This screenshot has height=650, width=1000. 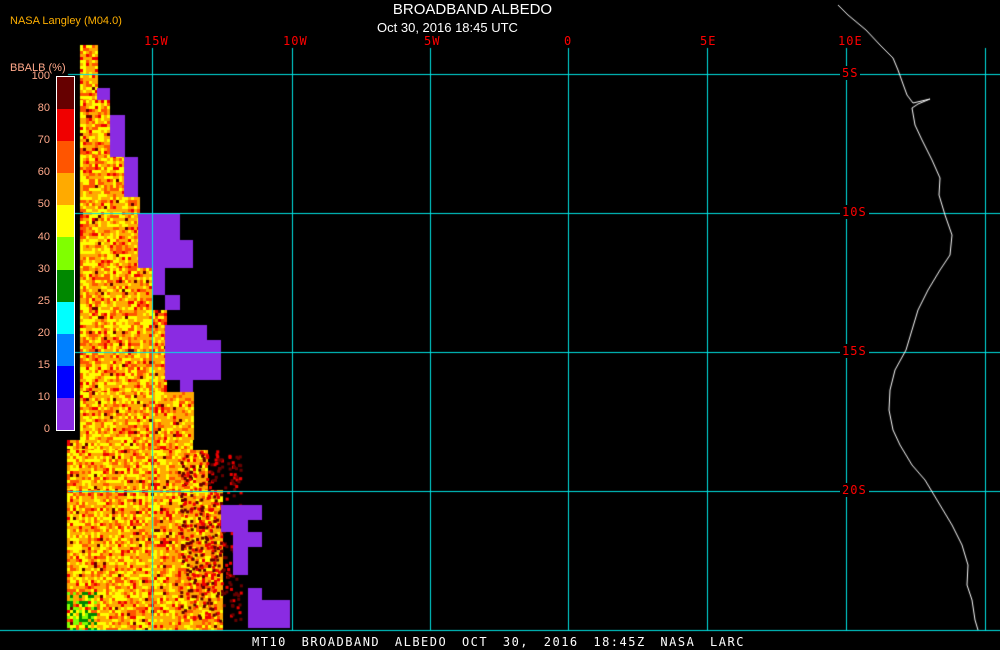 I want to click on colorbar-tick: 0, so click(x=46, y=429).